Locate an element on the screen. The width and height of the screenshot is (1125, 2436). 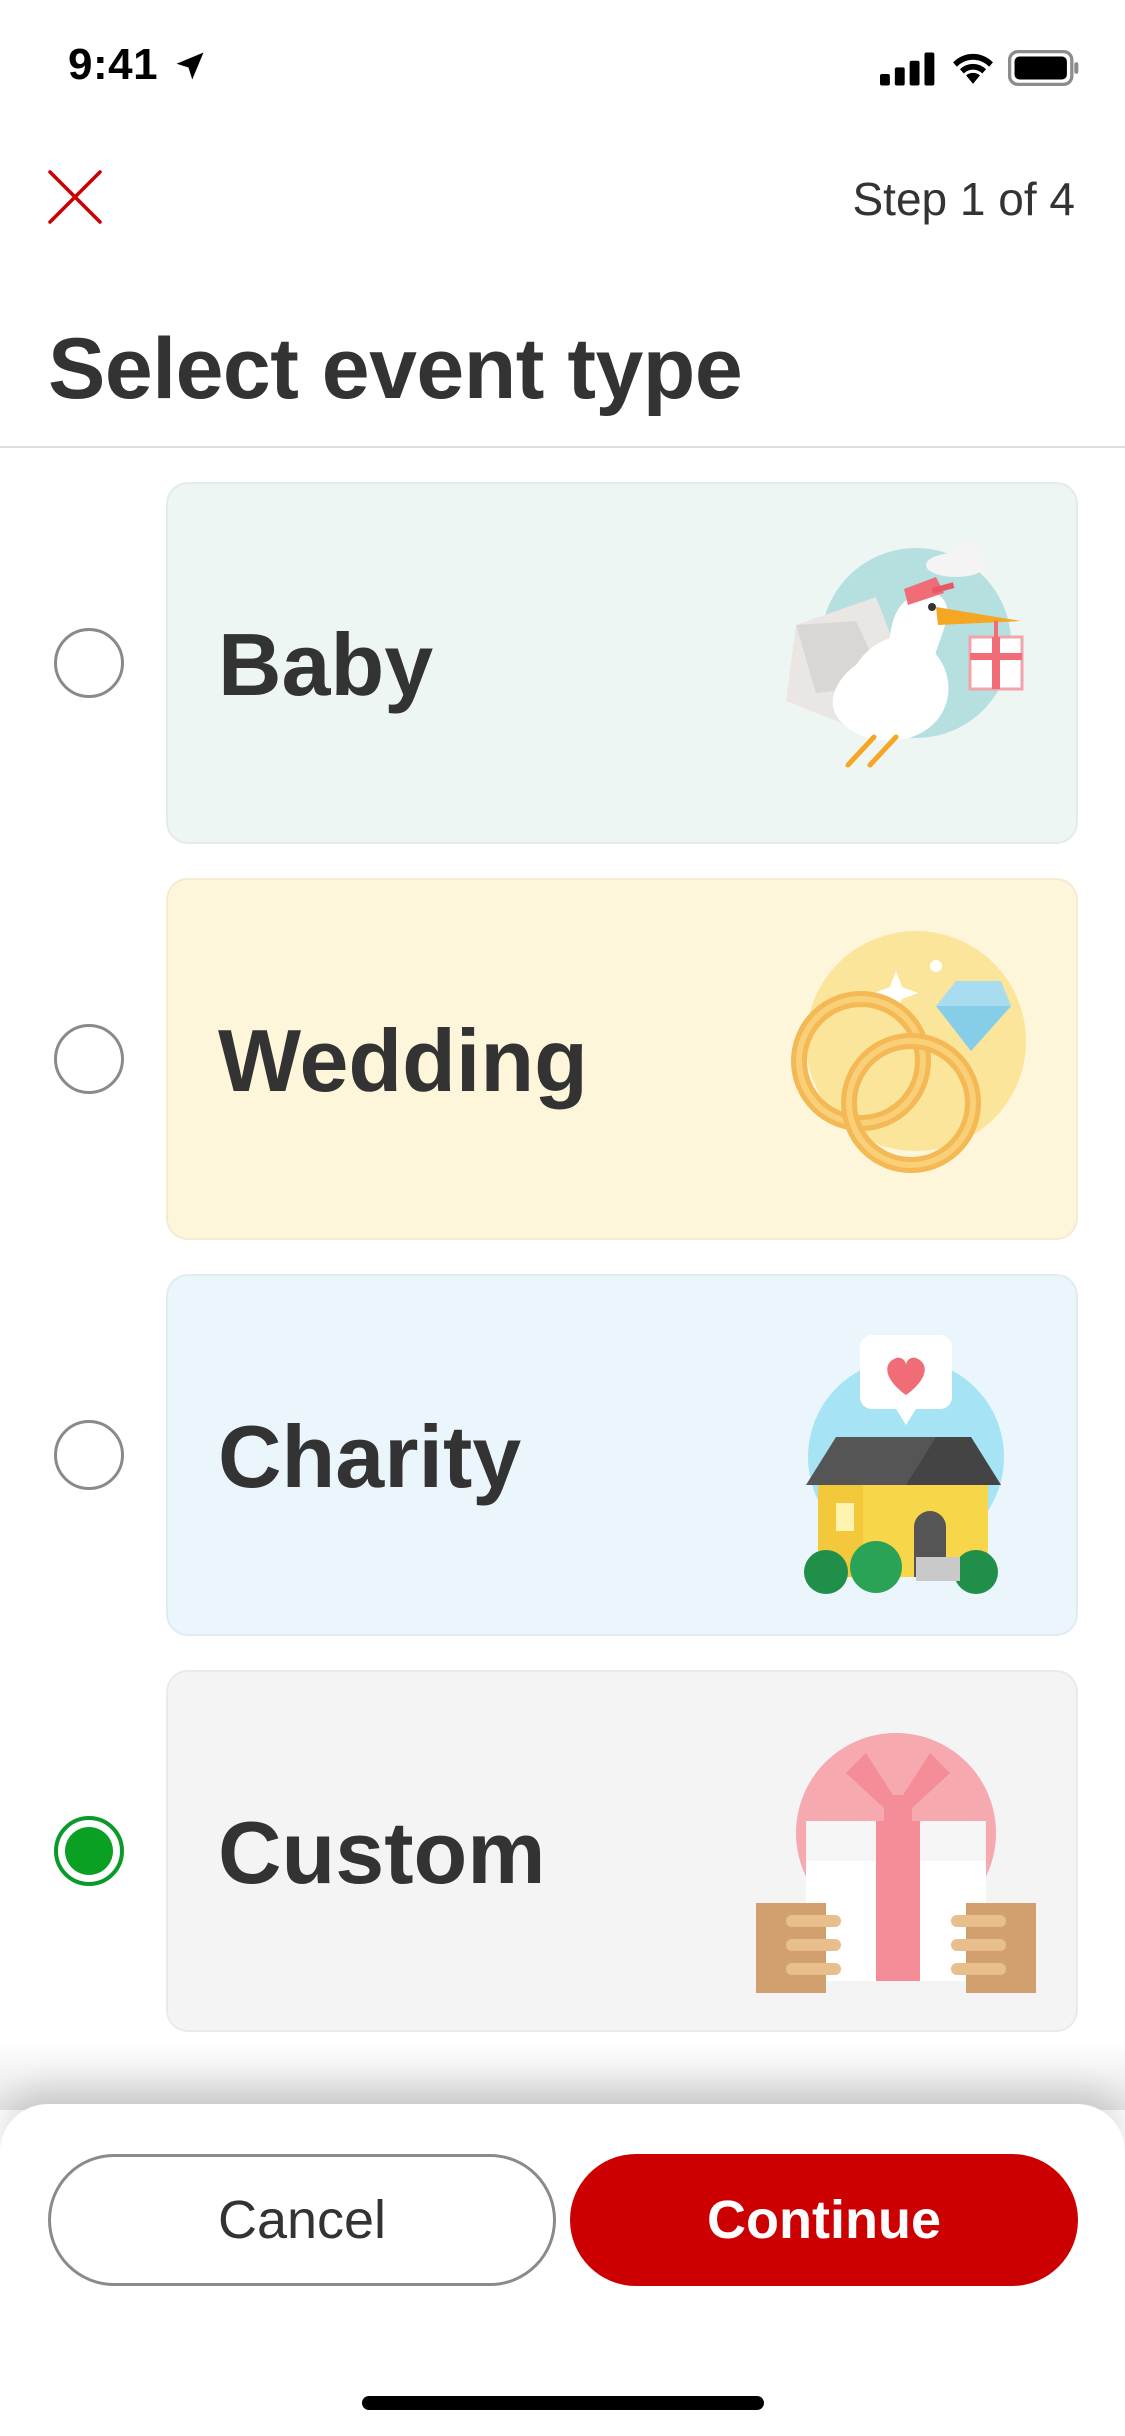
close-button is located at coordinates (75, 197).